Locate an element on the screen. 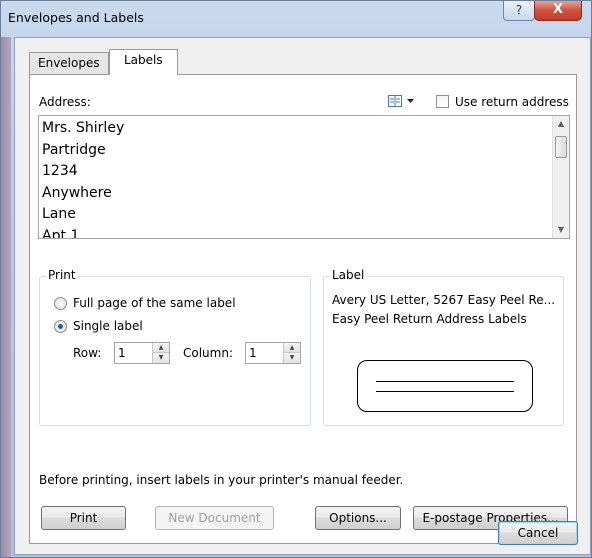  column-label: Column: is located at coordinates (208, 353).